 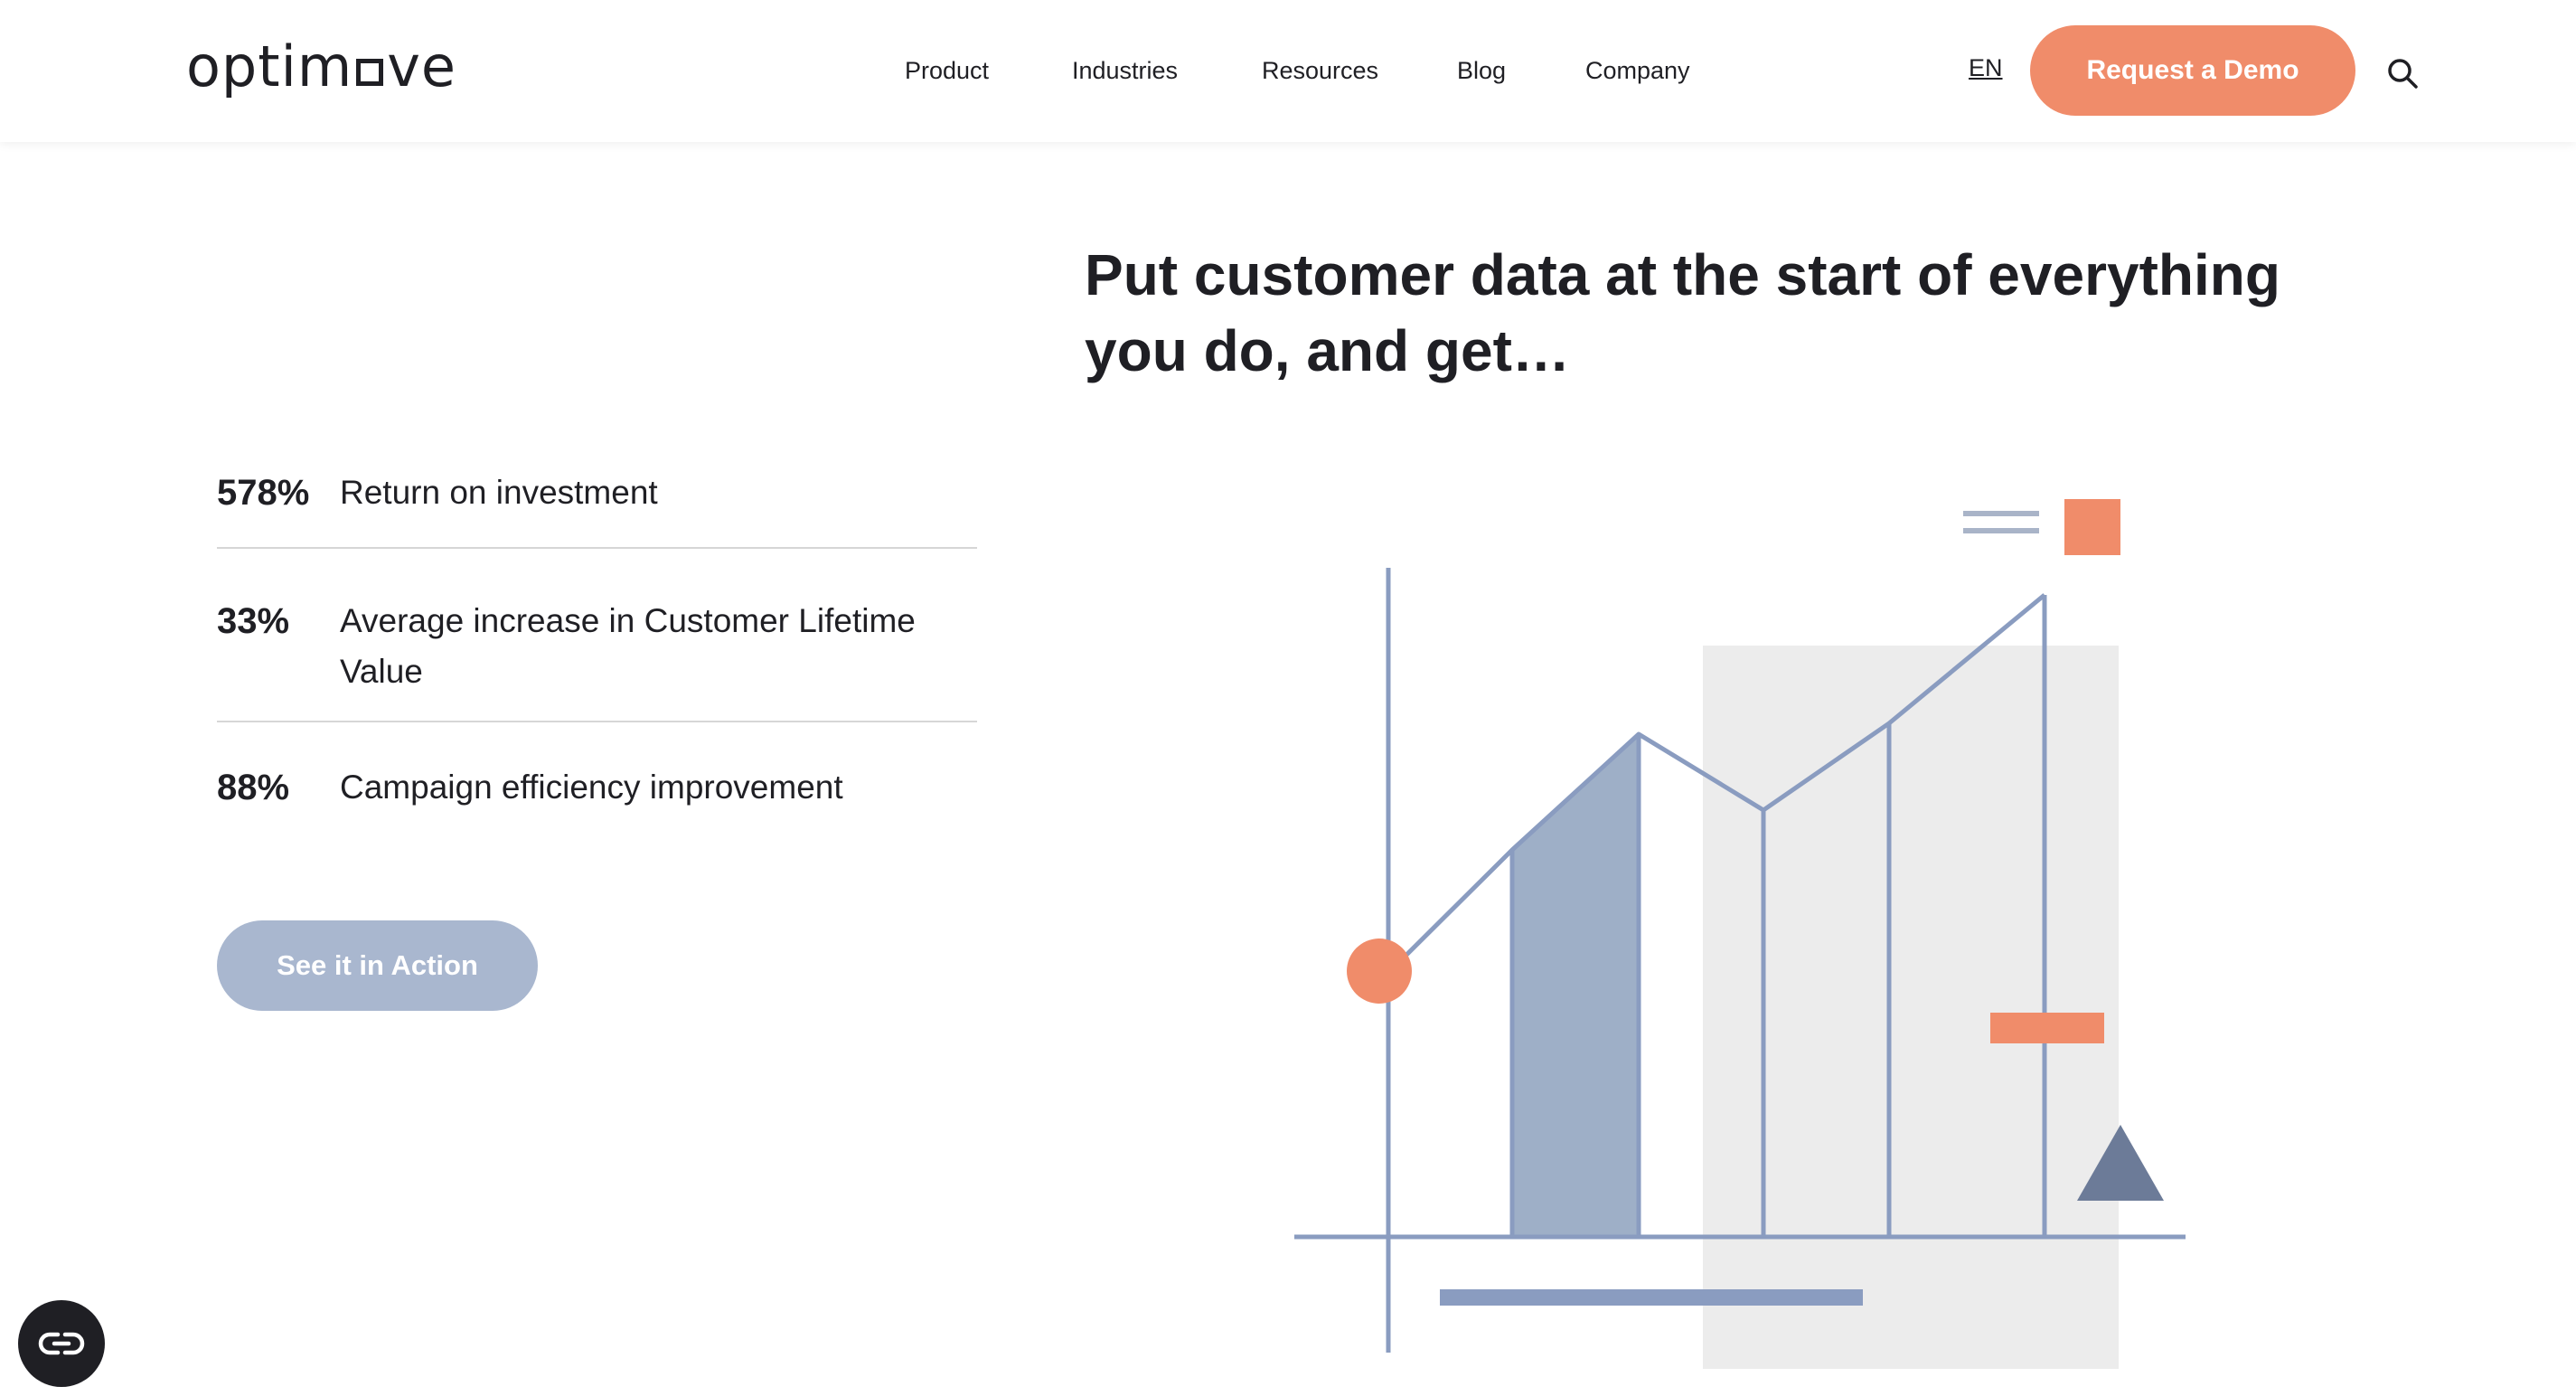 I want to click on triangle-shape, so click(x=2120, y=1163).